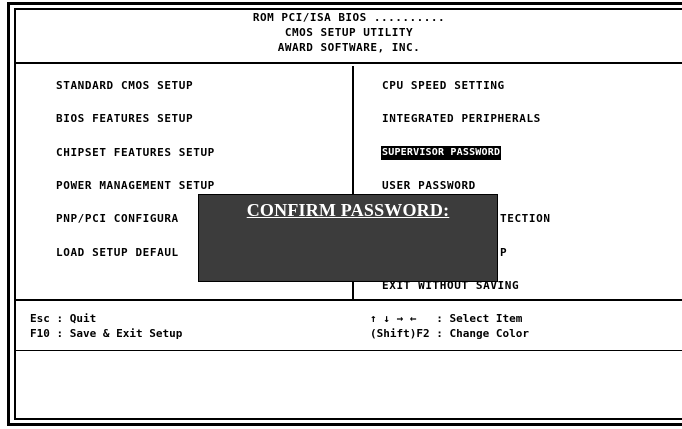 Image resolution: width=682 pixels, height=429 pixels. Describe the element at coordinates (106, 333) in the screenshot. I see `help-save-exit: F10 : Save & Exit Setup` at that location.